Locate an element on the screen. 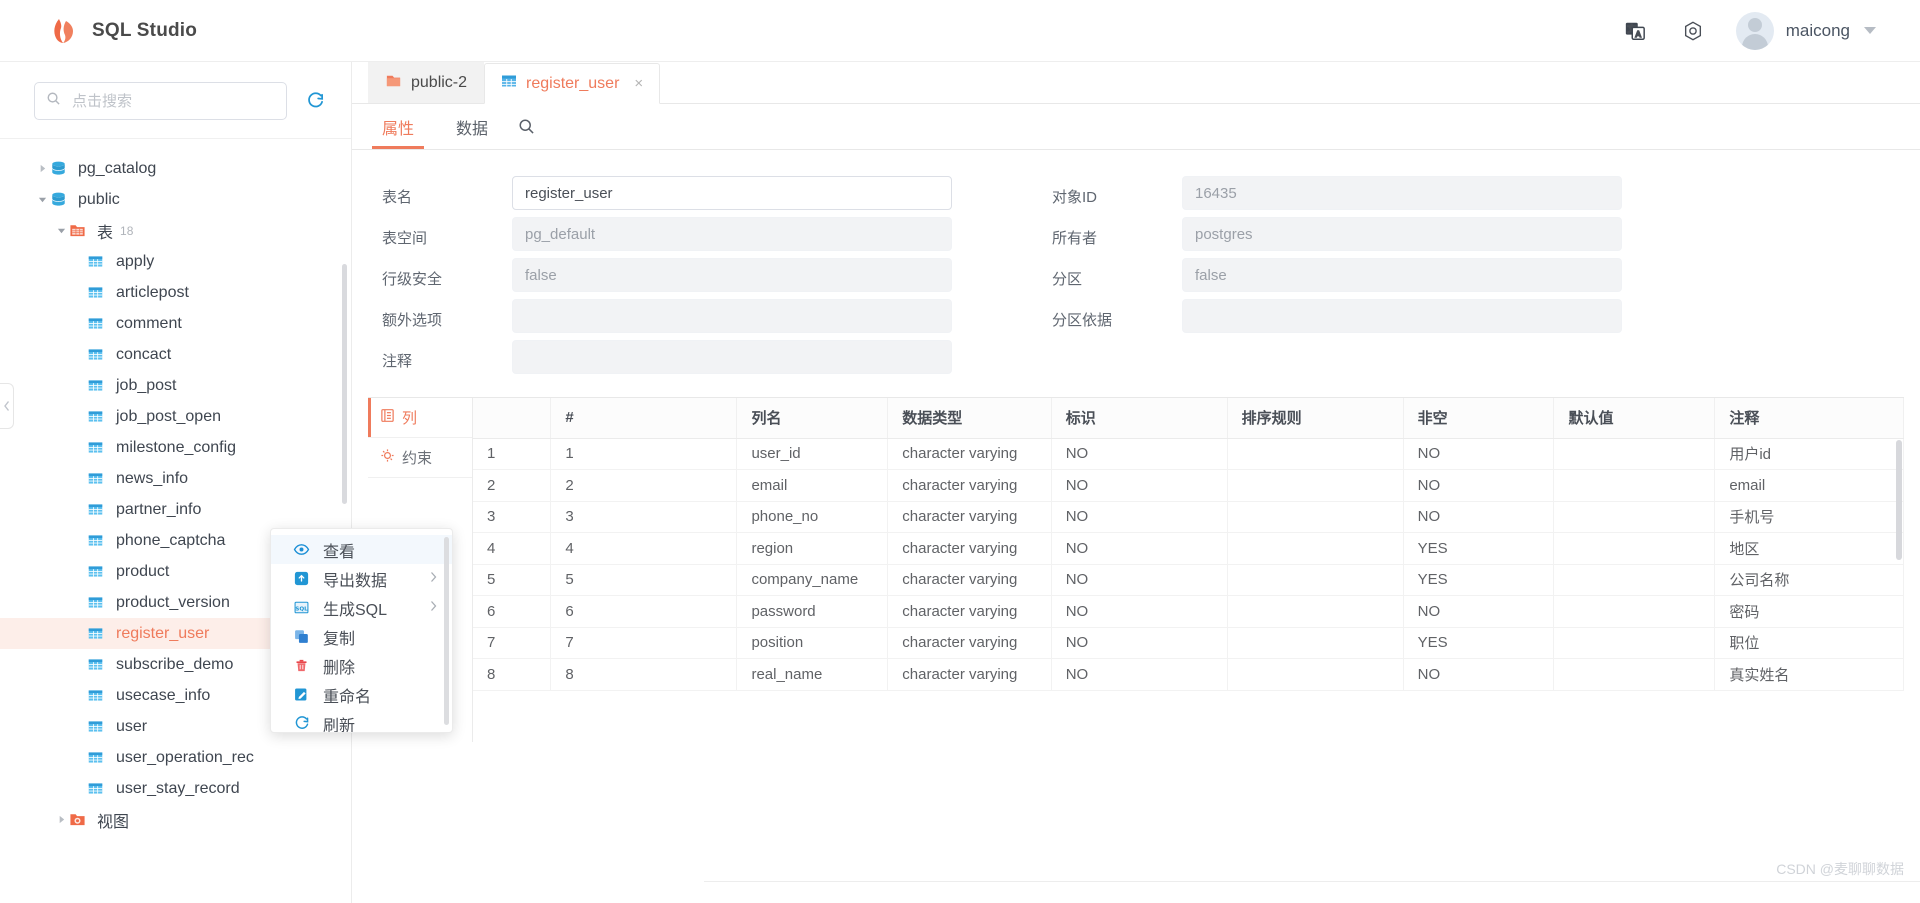 This screenshot has width=1920, height=903. context-menu-item: 导出数据 is located at coordinates (361, 578).